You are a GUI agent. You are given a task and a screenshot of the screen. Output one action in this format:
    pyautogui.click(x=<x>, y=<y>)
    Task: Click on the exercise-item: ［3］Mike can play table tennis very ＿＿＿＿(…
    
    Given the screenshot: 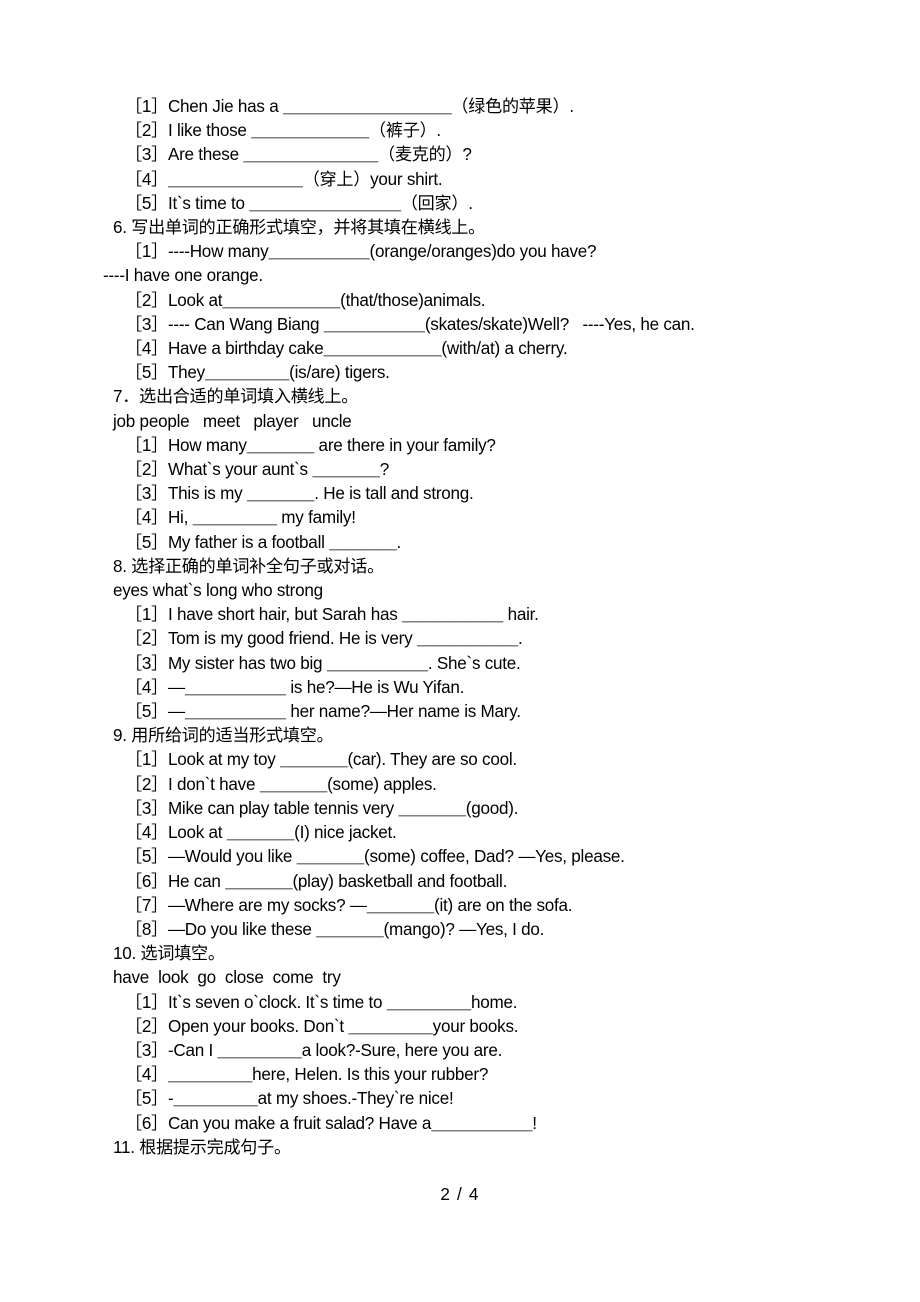 What is the action you would take?
    pyautogui.click(x=322, y=808)
    